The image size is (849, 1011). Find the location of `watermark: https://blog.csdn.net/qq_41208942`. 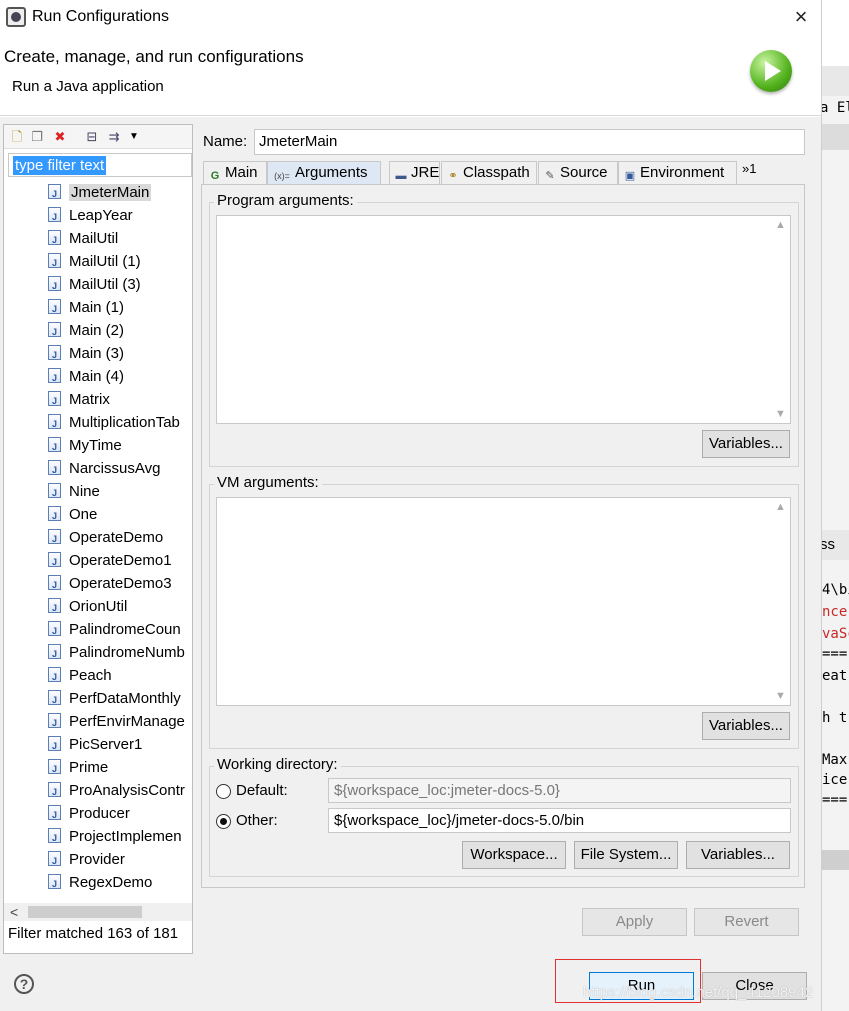

watermark: https://blog.csdn.net/qq_41208942 is located at coordinates (698, 992).